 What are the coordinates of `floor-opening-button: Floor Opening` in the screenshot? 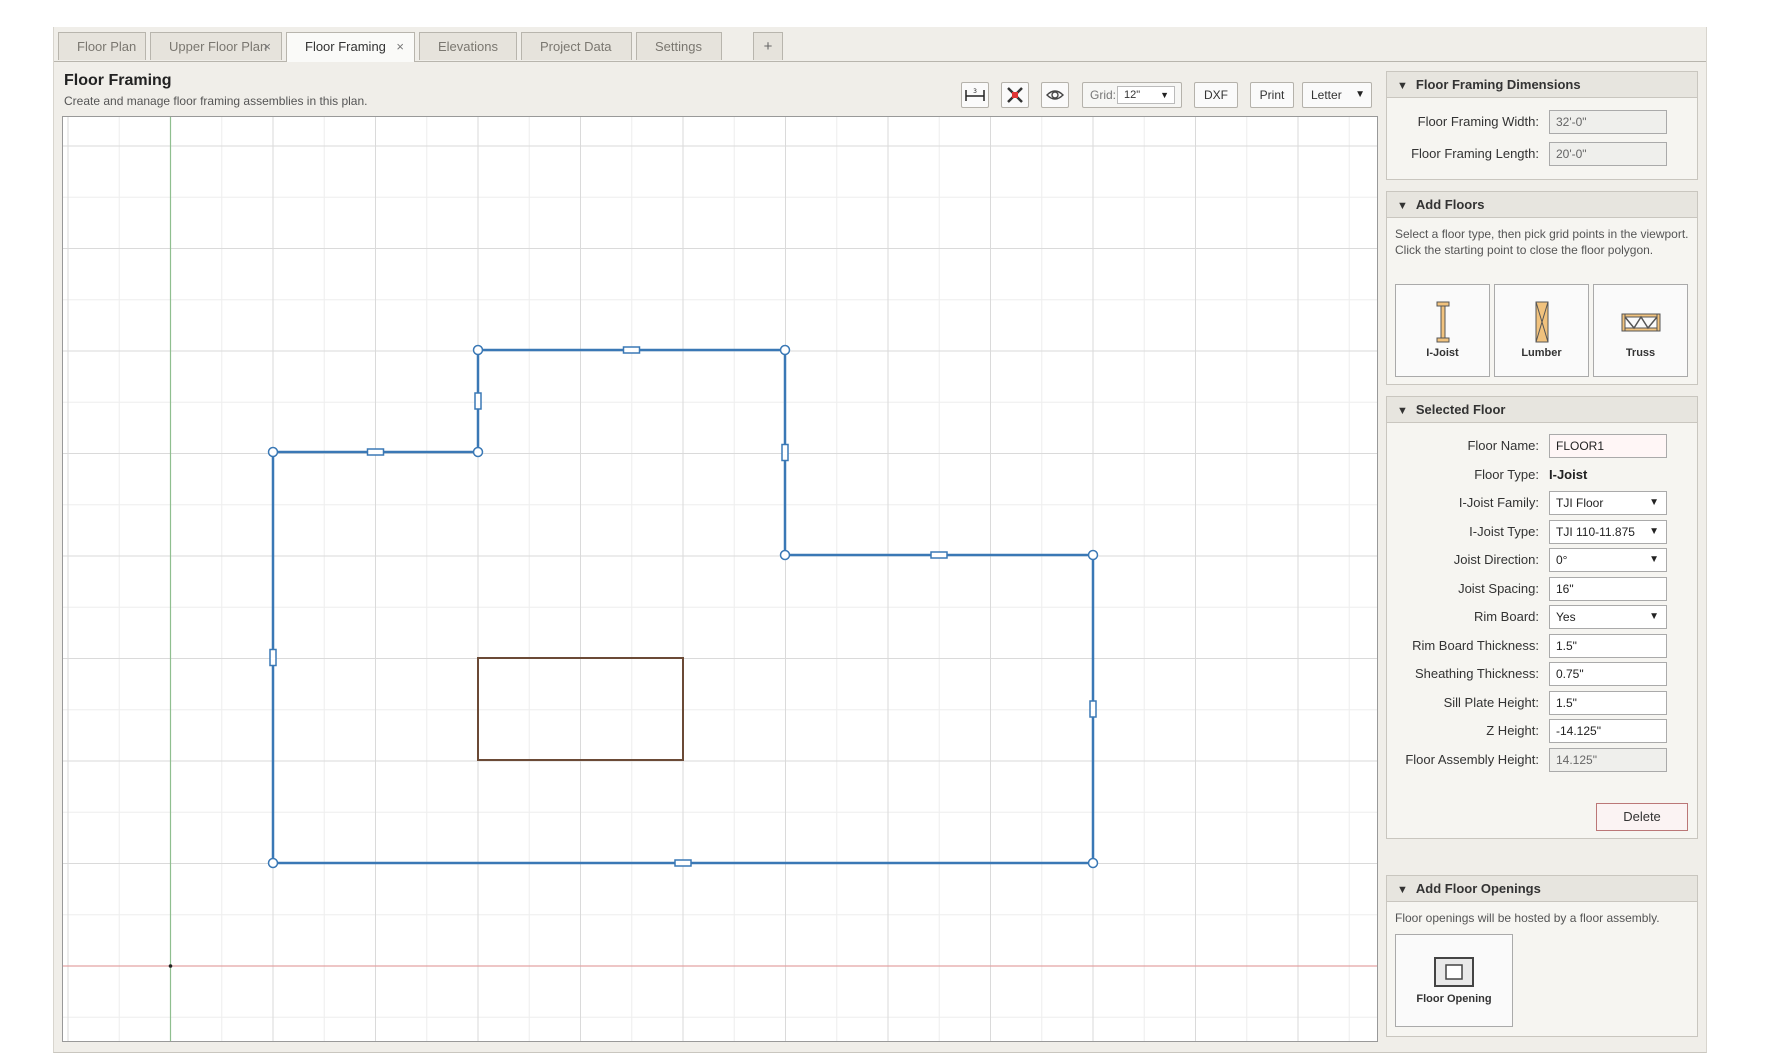 It's located at (1454, 980).